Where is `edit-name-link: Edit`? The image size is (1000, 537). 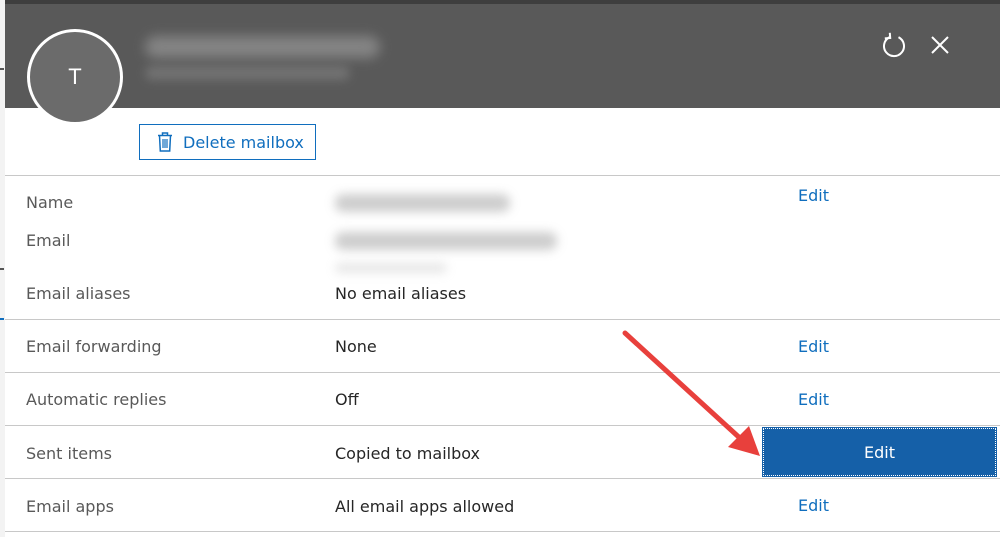 edit-name-link: Edit is located at coordinates (813, 195).